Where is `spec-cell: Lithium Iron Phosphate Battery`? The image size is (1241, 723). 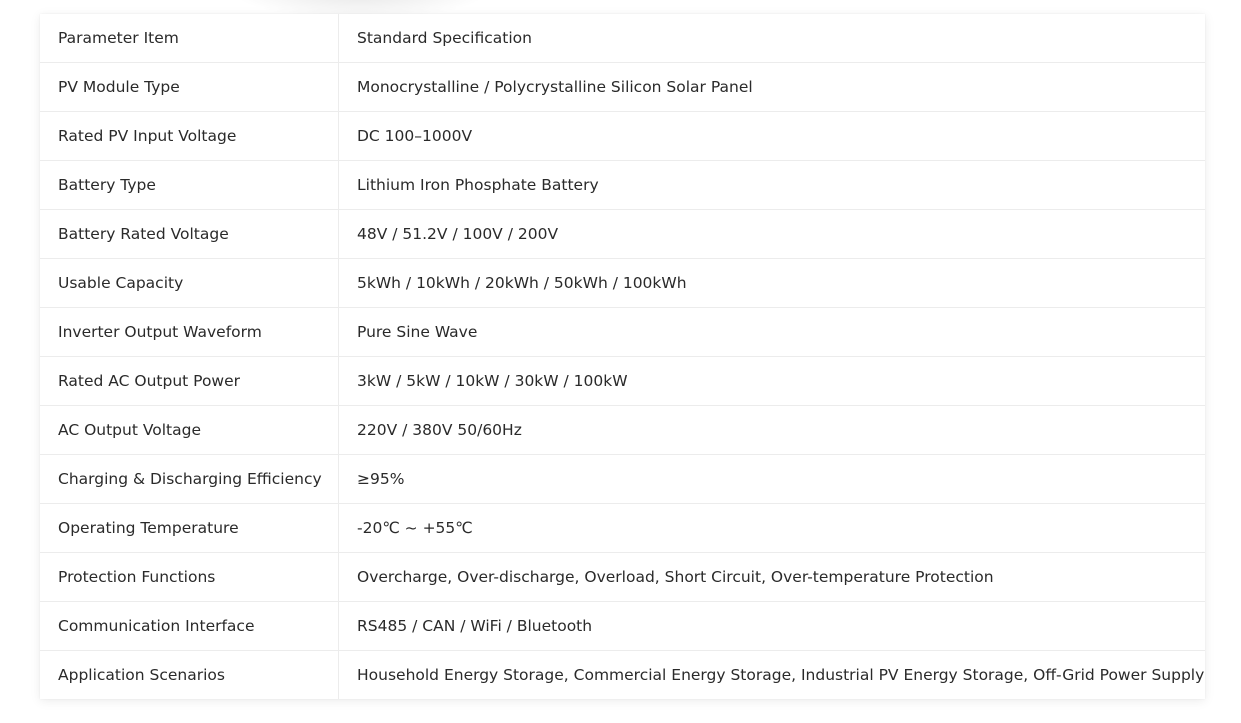
spec-cell: Lithium Iron Phosphate Battery is located at coordinates (771, 185).